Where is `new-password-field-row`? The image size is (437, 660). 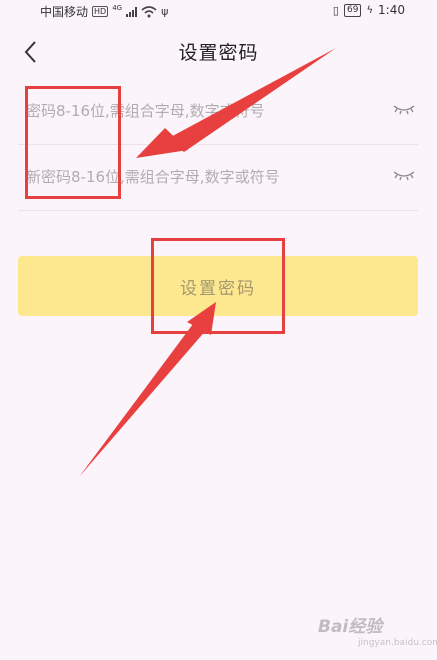
new-password-field-row is located at coordinates (218, 177).